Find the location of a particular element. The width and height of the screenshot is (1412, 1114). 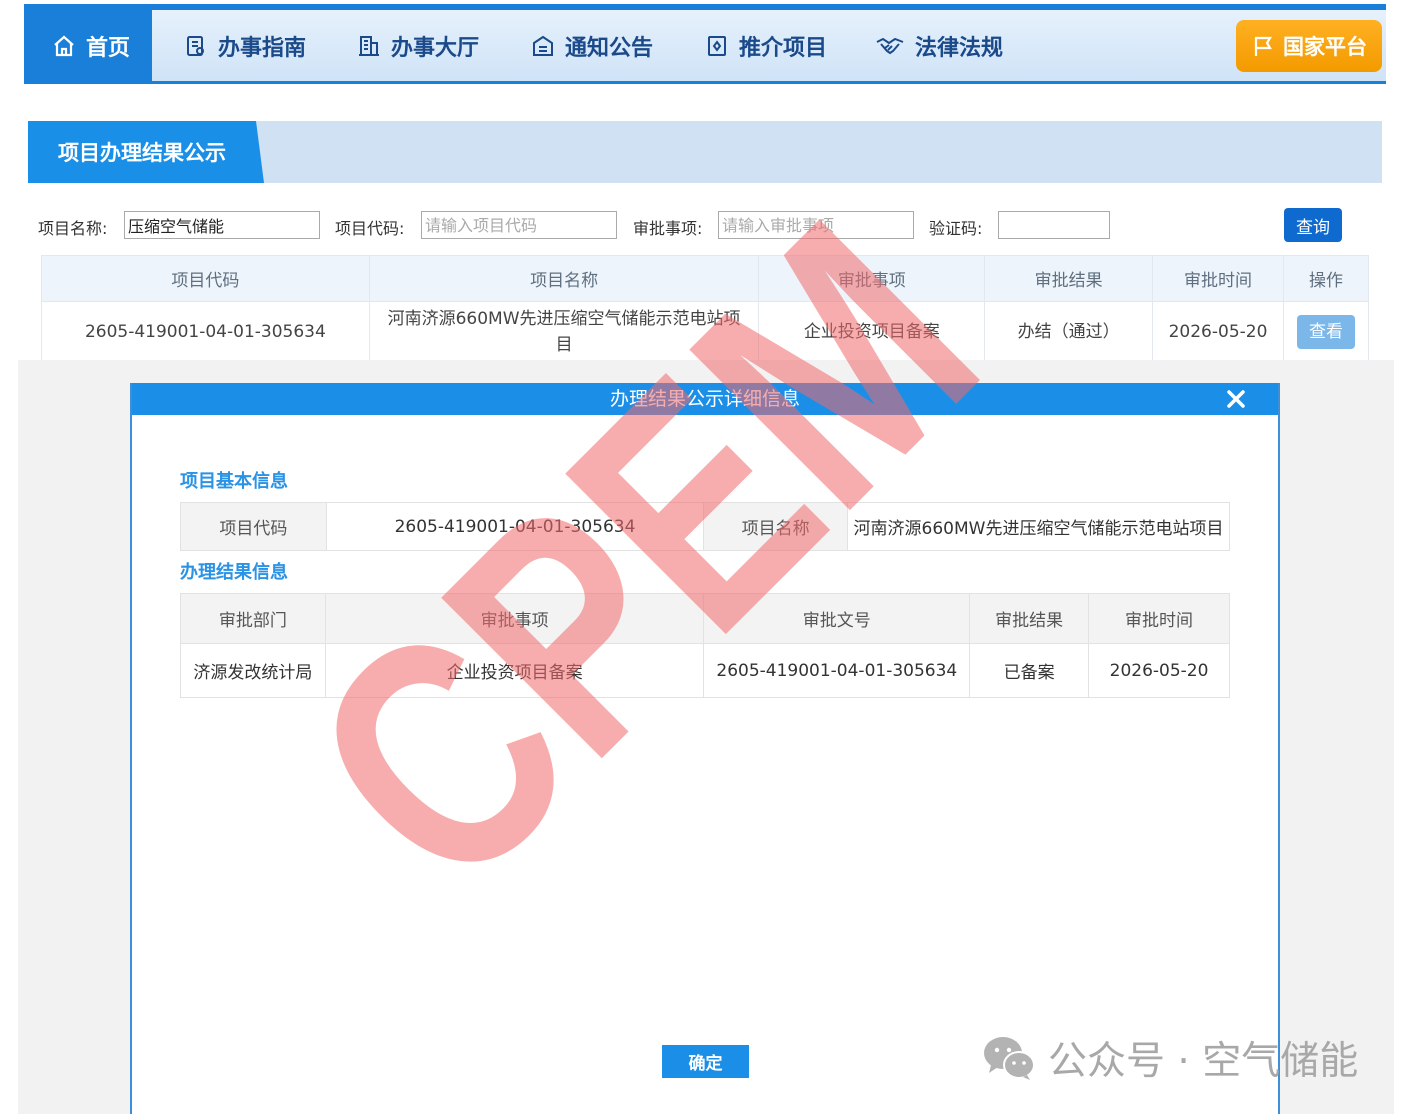

nav-law: 法律法规 is located at coordinates (939, 45).